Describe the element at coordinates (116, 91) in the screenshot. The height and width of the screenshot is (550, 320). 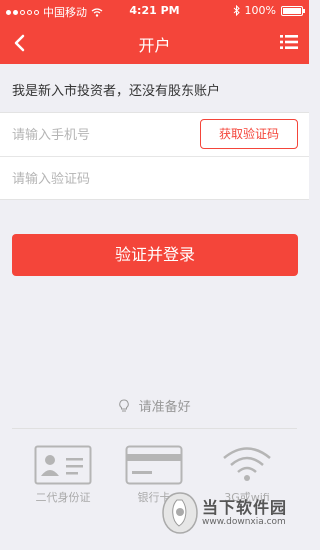
I see `intro-text: 我是新入市投资者，还没有股东账户` at that location.